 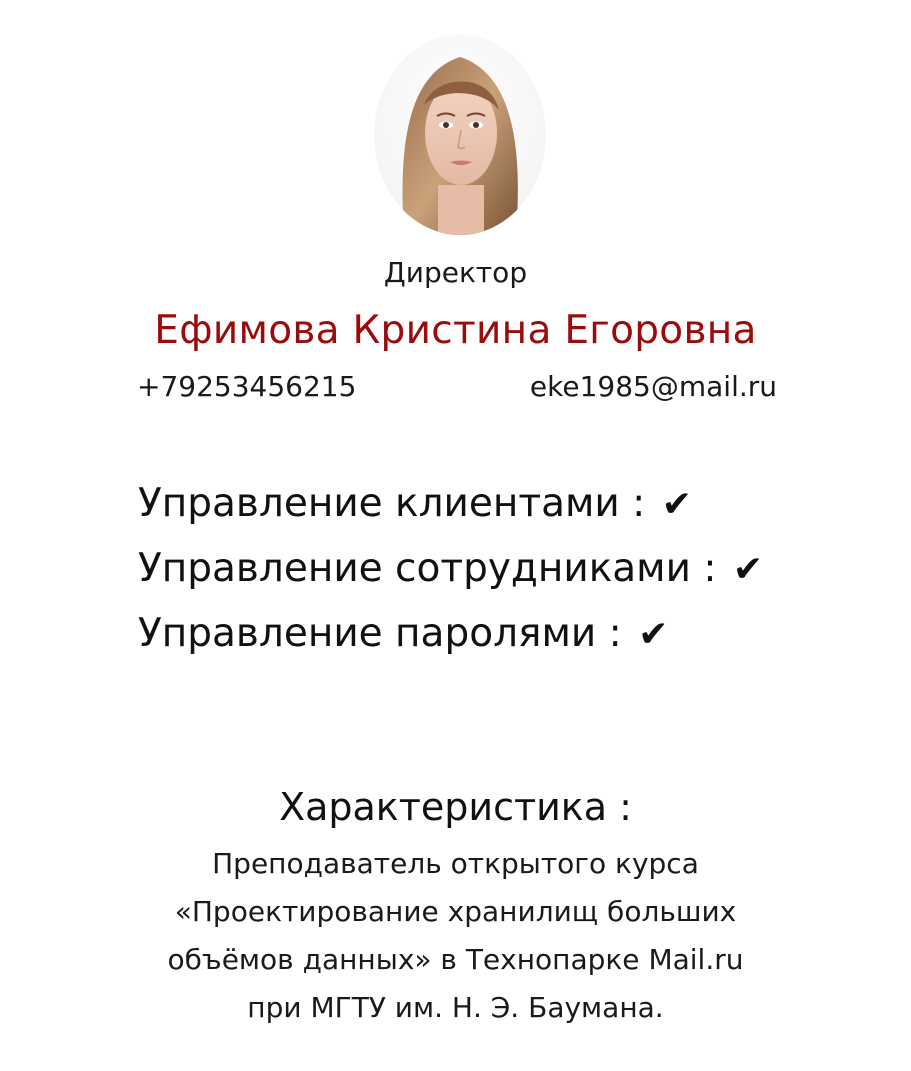 I want to click on characteristic-title: Характеристика :, so click(x=455, y=807).